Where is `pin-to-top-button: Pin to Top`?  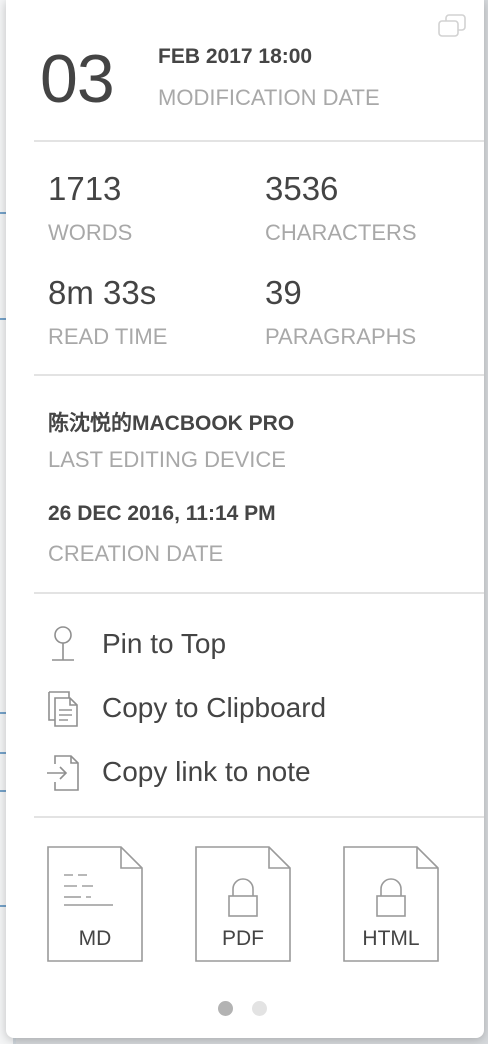
pin-to-top-button: Pin to Top is located at coordinates (254, 644).